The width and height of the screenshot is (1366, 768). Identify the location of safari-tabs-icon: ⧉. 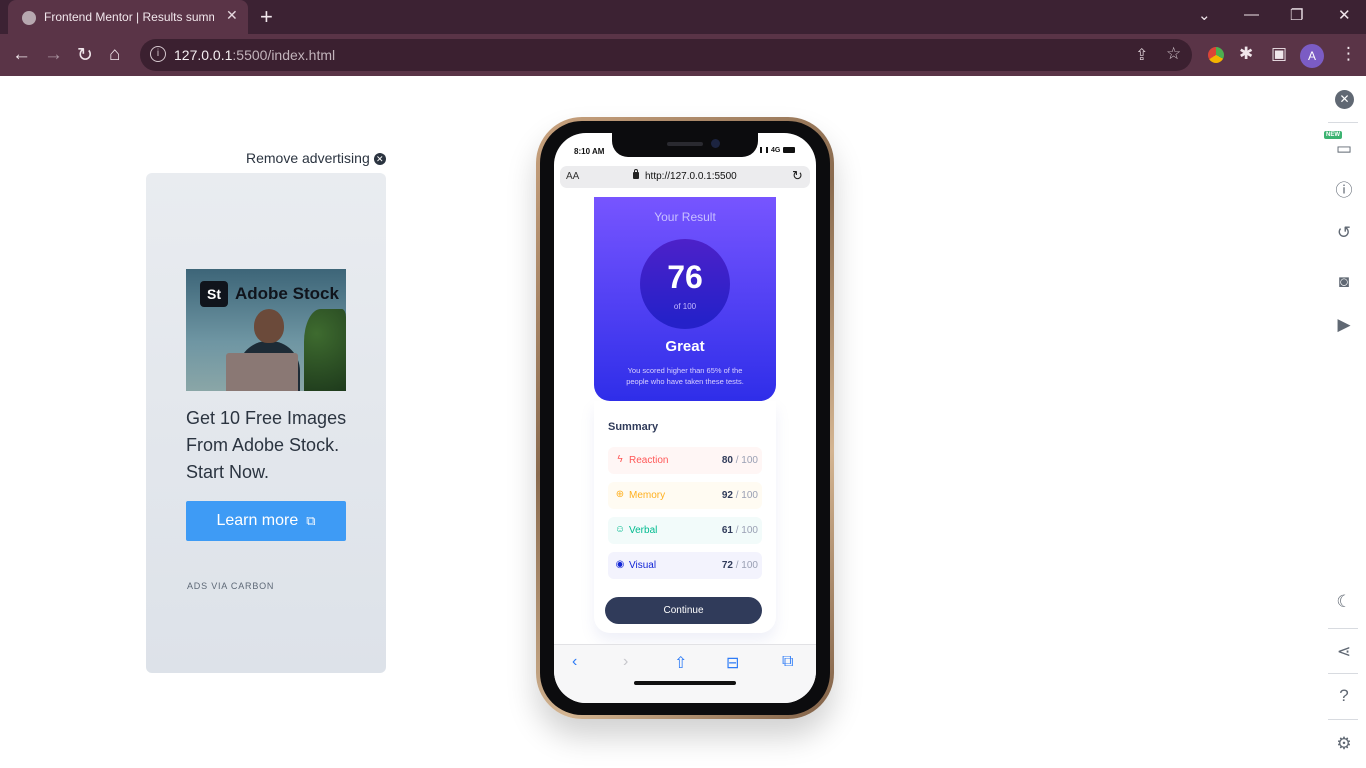
(787, 662).